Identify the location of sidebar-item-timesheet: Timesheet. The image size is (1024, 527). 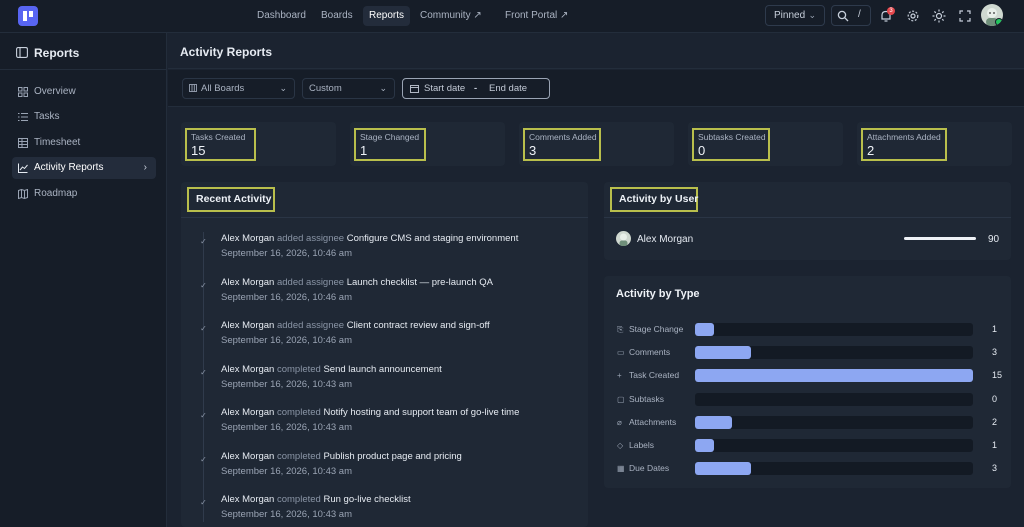
(84, 143).